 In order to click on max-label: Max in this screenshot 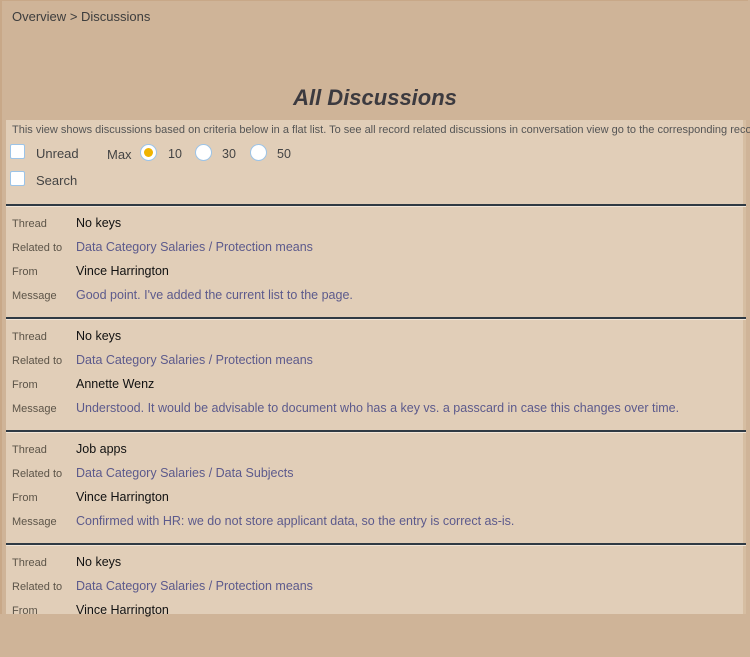, I will do `click(119, 154)`.